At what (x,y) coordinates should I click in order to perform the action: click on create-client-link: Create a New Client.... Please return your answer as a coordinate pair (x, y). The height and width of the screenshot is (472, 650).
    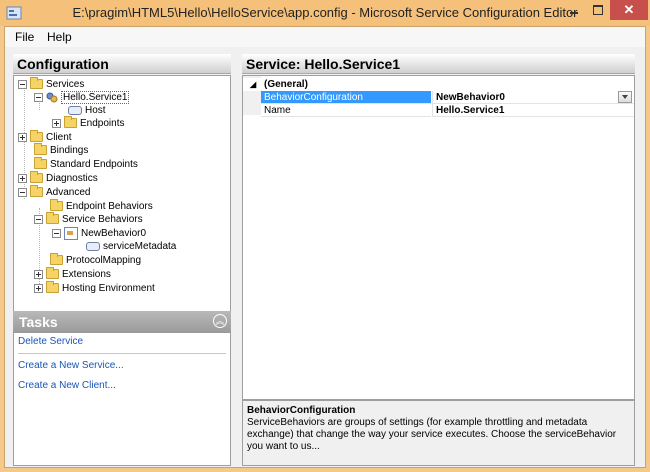
    Looking at the image, I should click on (67, 385).